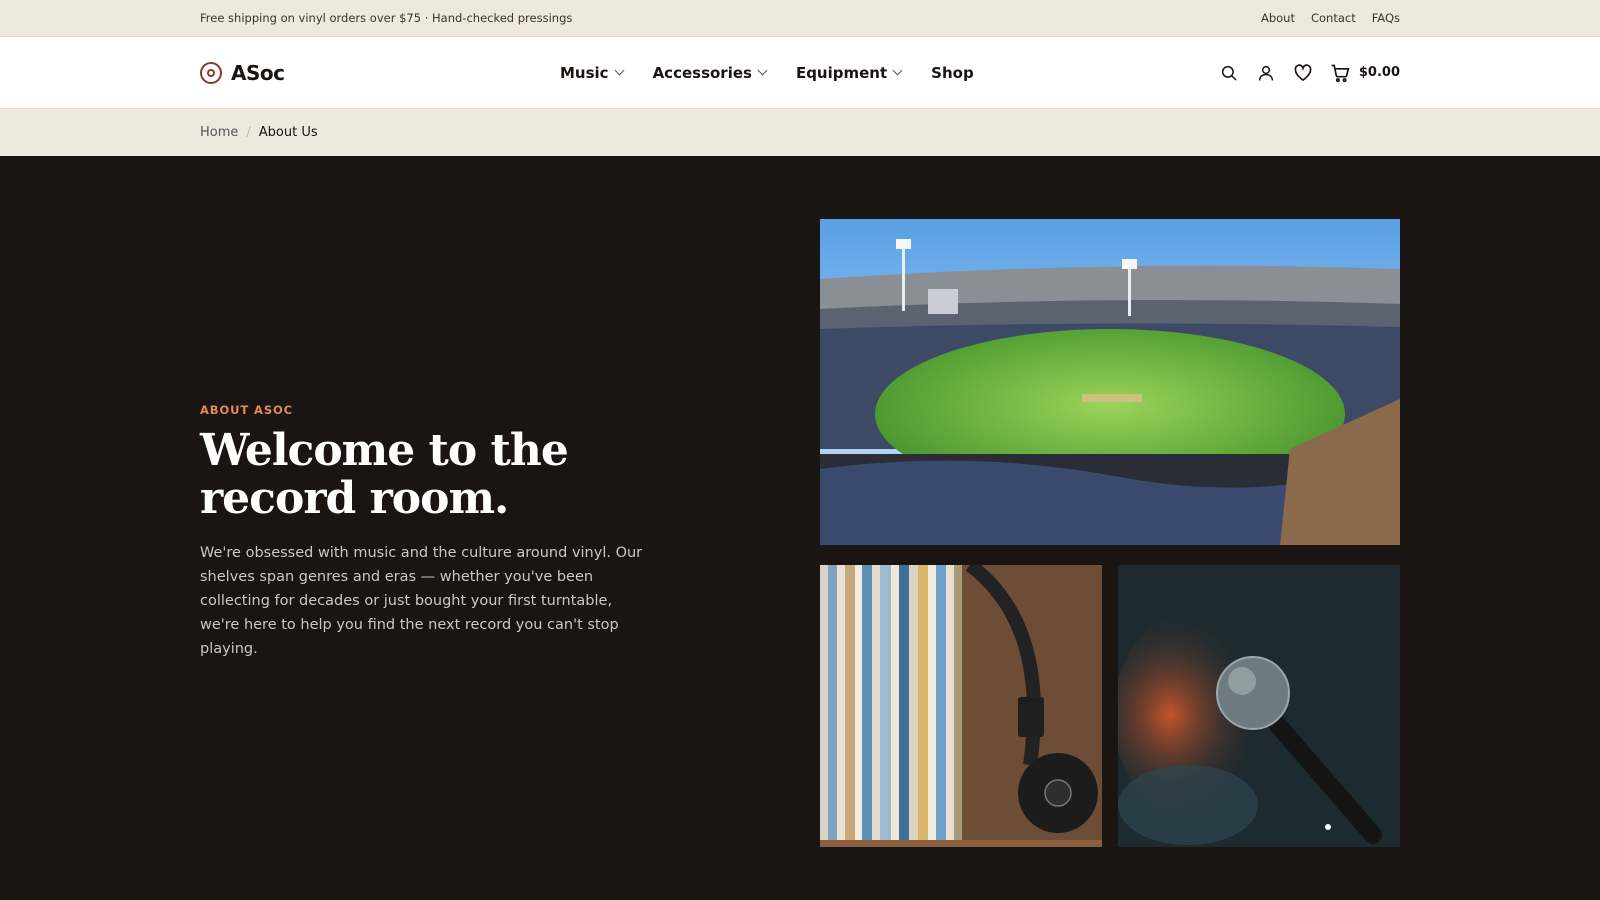 The height and width of the screenshot is (900, 1600). Describe the element at coordinates (1333, 18) in the screenshot. I see `contact-link: Contact` at that location.